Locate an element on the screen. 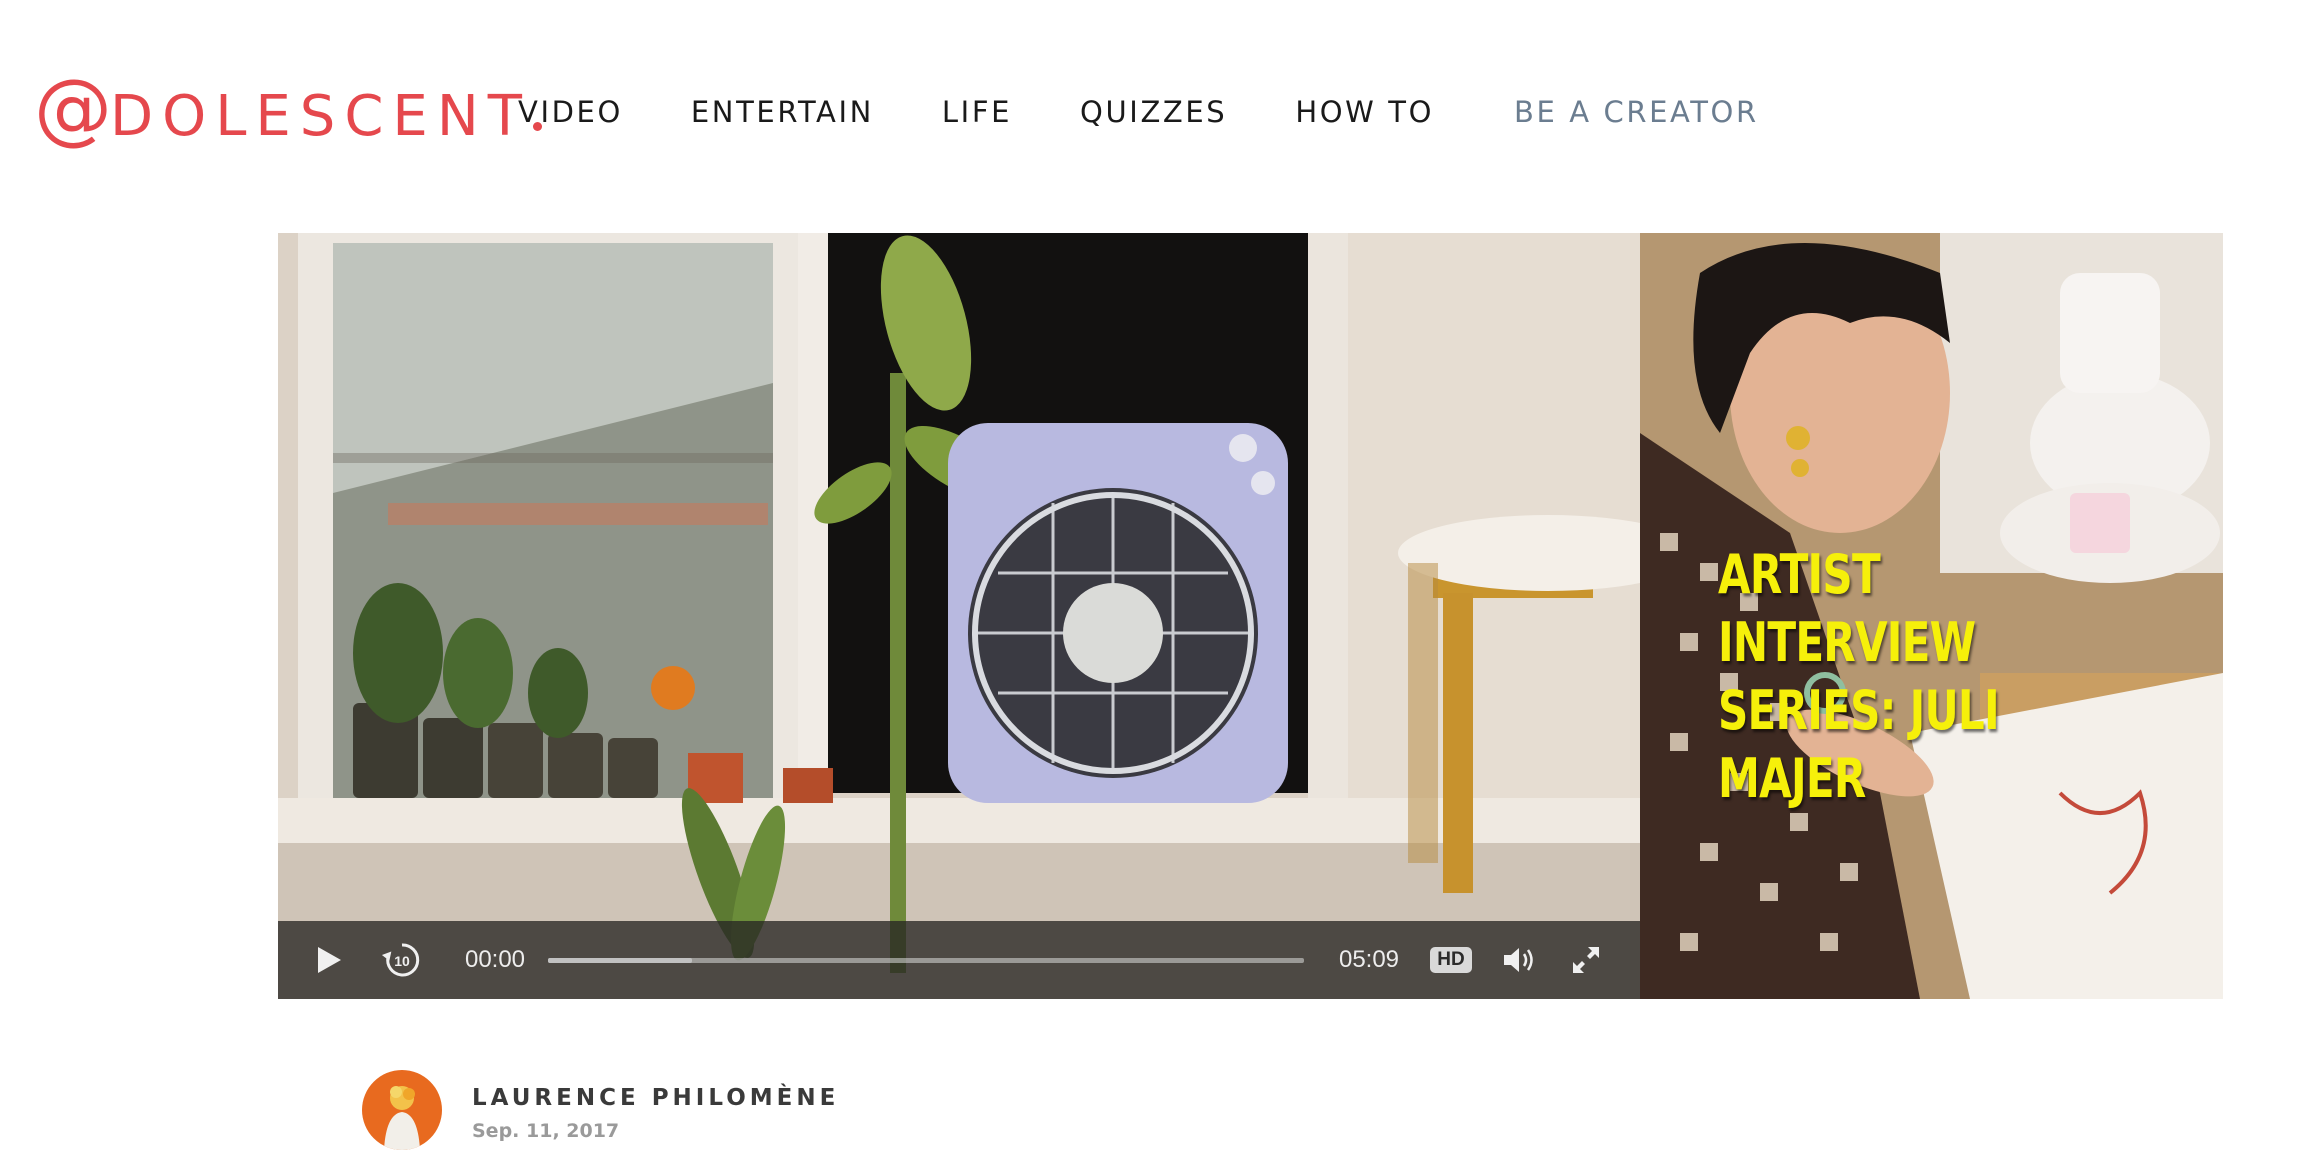 The height and width of the screenshot is (1156, 2321). fullscreen-button is located at coordinates (1586, 960).